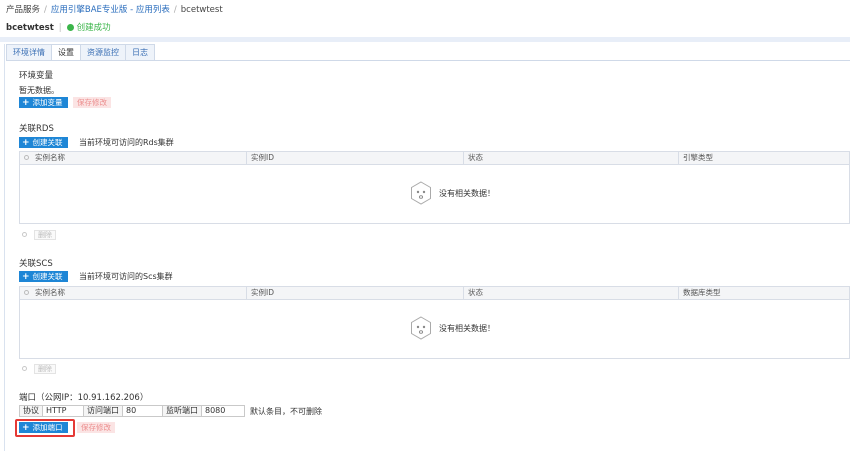 The width and height of the screenshot is (850, 451). Describe the element at coordinates (4, 247) in the screenshot. I see `content-left-border` at that location.